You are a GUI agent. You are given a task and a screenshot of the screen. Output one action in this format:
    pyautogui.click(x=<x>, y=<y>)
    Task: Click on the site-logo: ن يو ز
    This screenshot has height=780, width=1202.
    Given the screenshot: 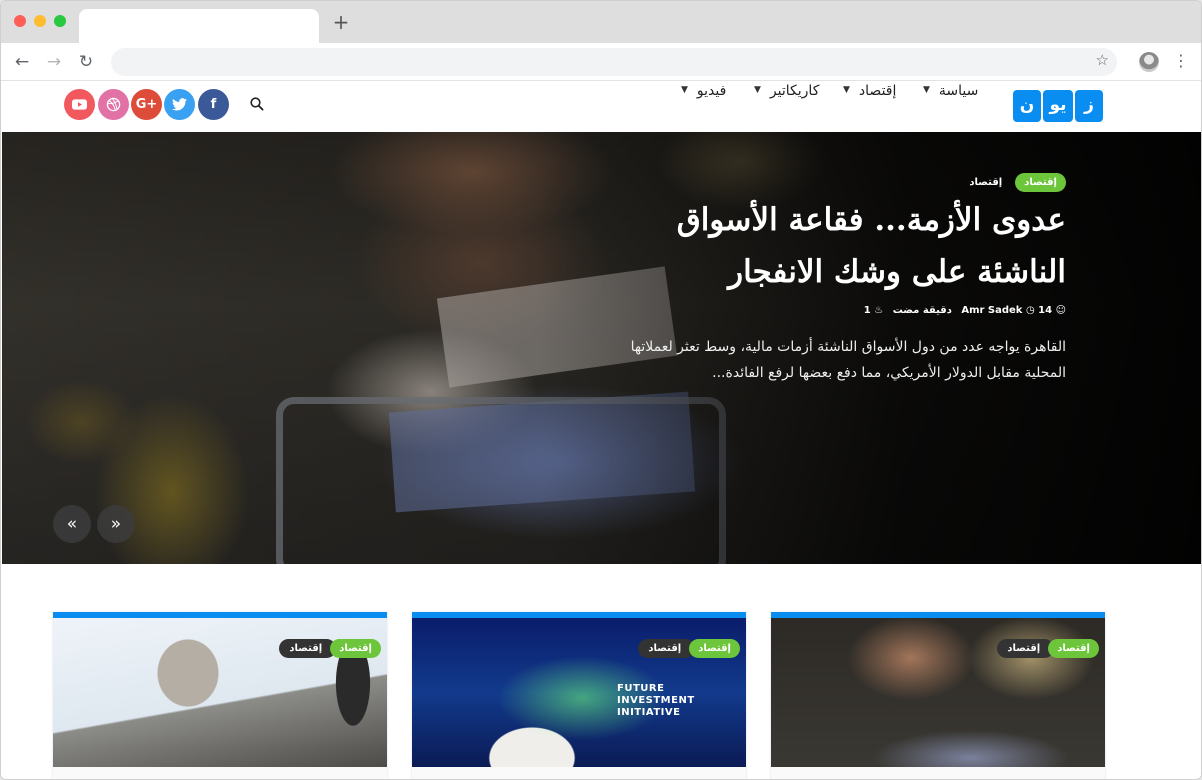 What is the action you would take?
    pyautogui.click(x=1058, y=106)
    